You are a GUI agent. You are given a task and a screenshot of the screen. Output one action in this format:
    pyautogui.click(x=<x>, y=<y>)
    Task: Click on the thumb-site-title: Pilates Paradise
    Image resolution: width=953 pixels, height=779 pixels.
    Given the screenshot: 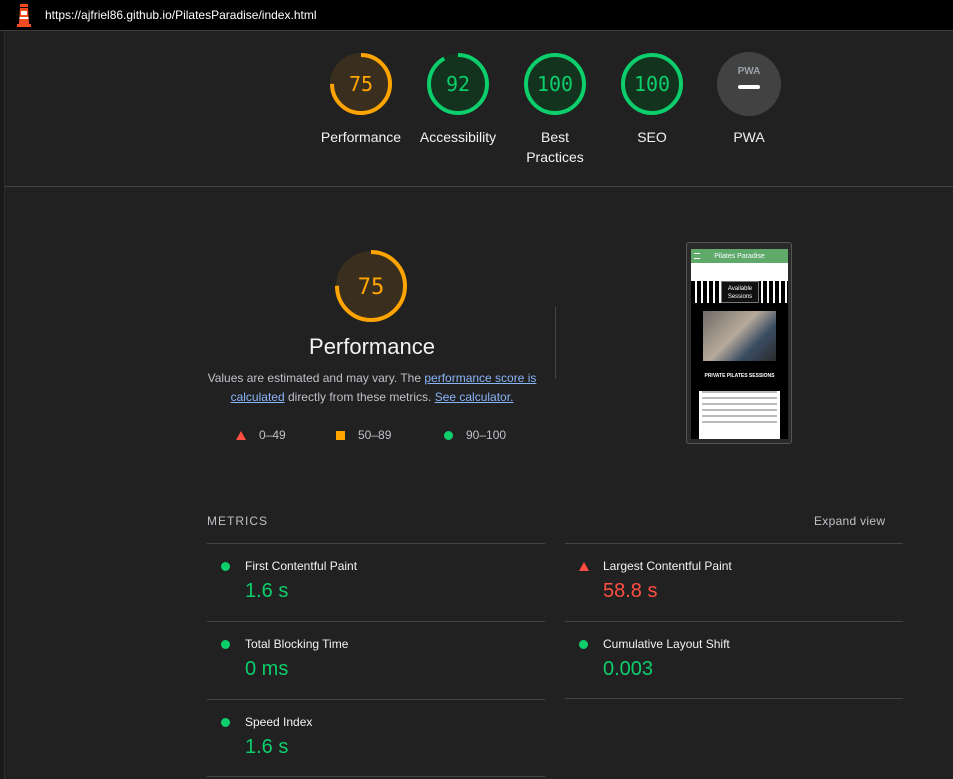 What is the action you would take?
    pyautogui.click(x=739, y=256)
    